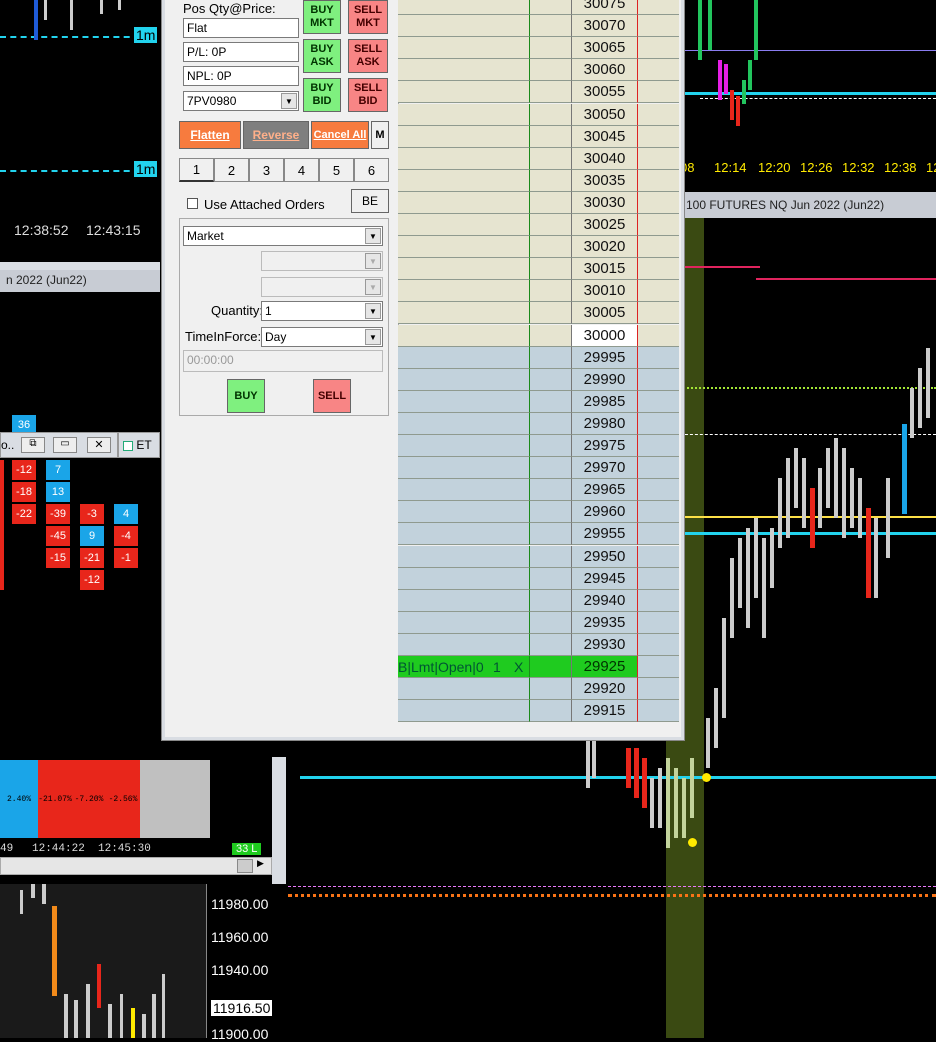 Image resolution: width=936 pixels, height=1042 pixels. I want to click on price-cell: 29975, so click(604, 446).